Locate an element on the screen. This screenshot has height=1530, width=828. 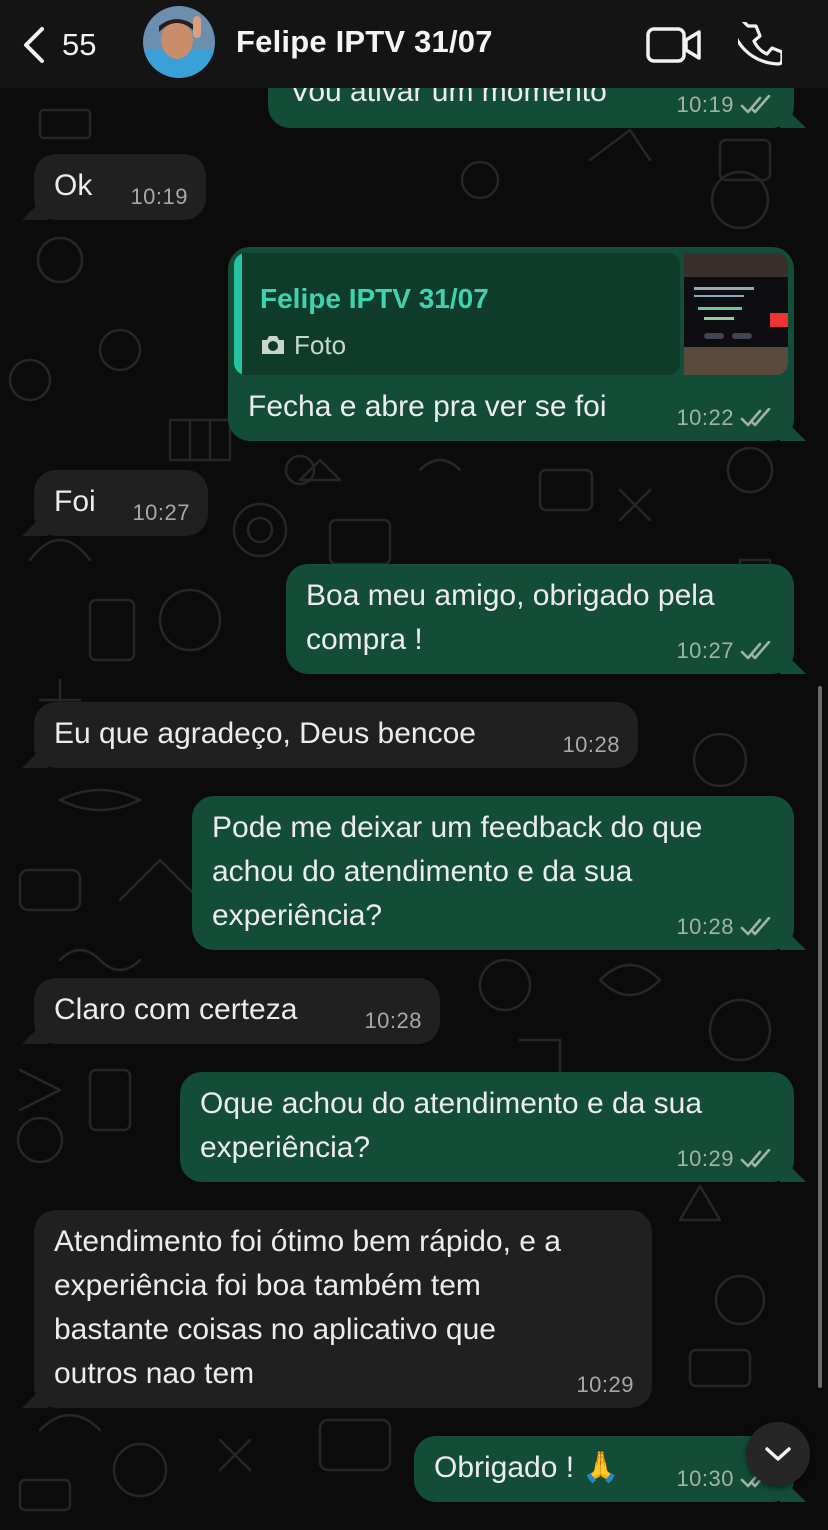
message-text: Eu que agradeço, Deus bencoe is located at coordinates (265, 733).